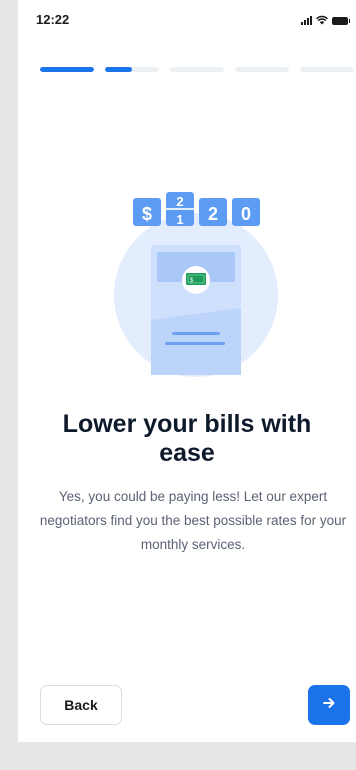 The width and height of the screenshot is (356, 770). I want to click on back-button: Back, so click(81, 705).